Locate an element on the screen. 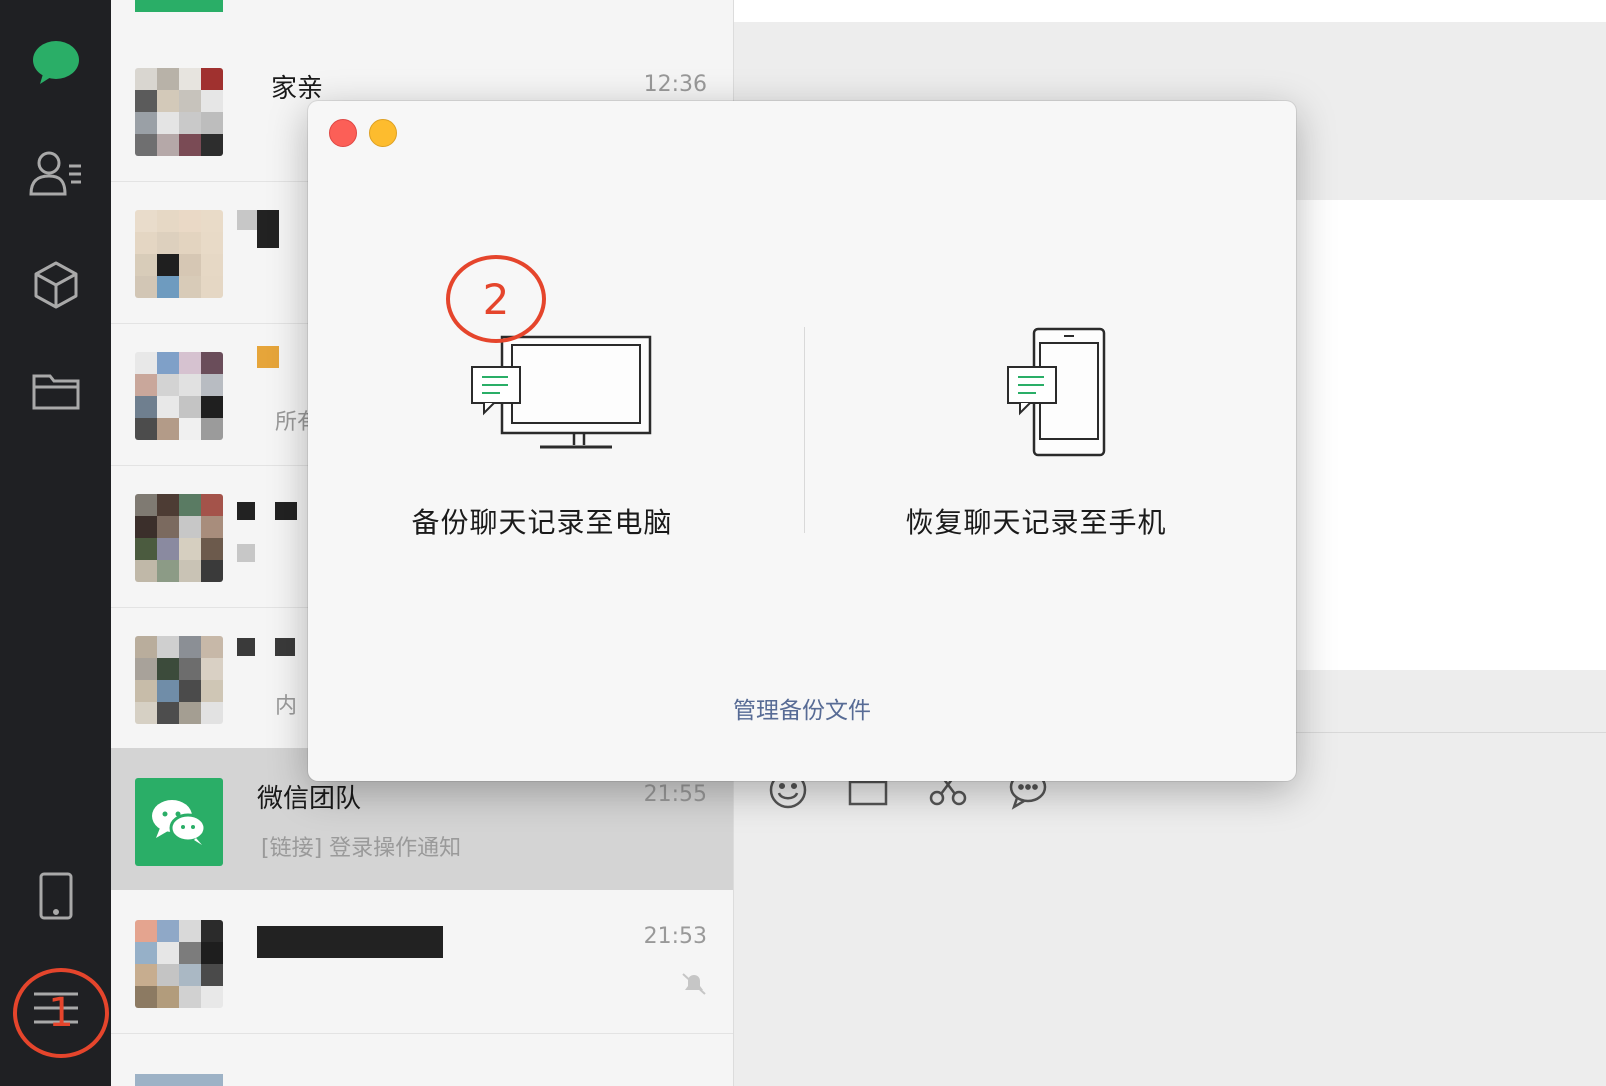  wechat-team-avatar is located at coordinates (179, 822).